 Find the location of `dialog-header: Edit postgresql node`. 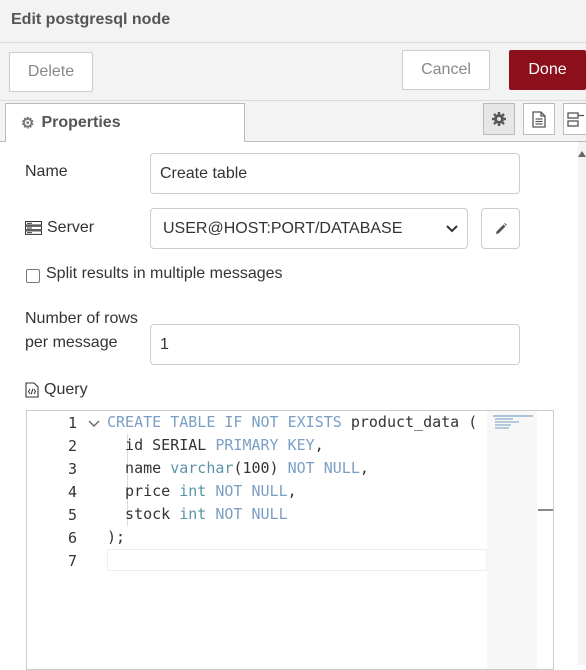

dialog-header: Edit postgresql node is located at coordinates (293, 21).